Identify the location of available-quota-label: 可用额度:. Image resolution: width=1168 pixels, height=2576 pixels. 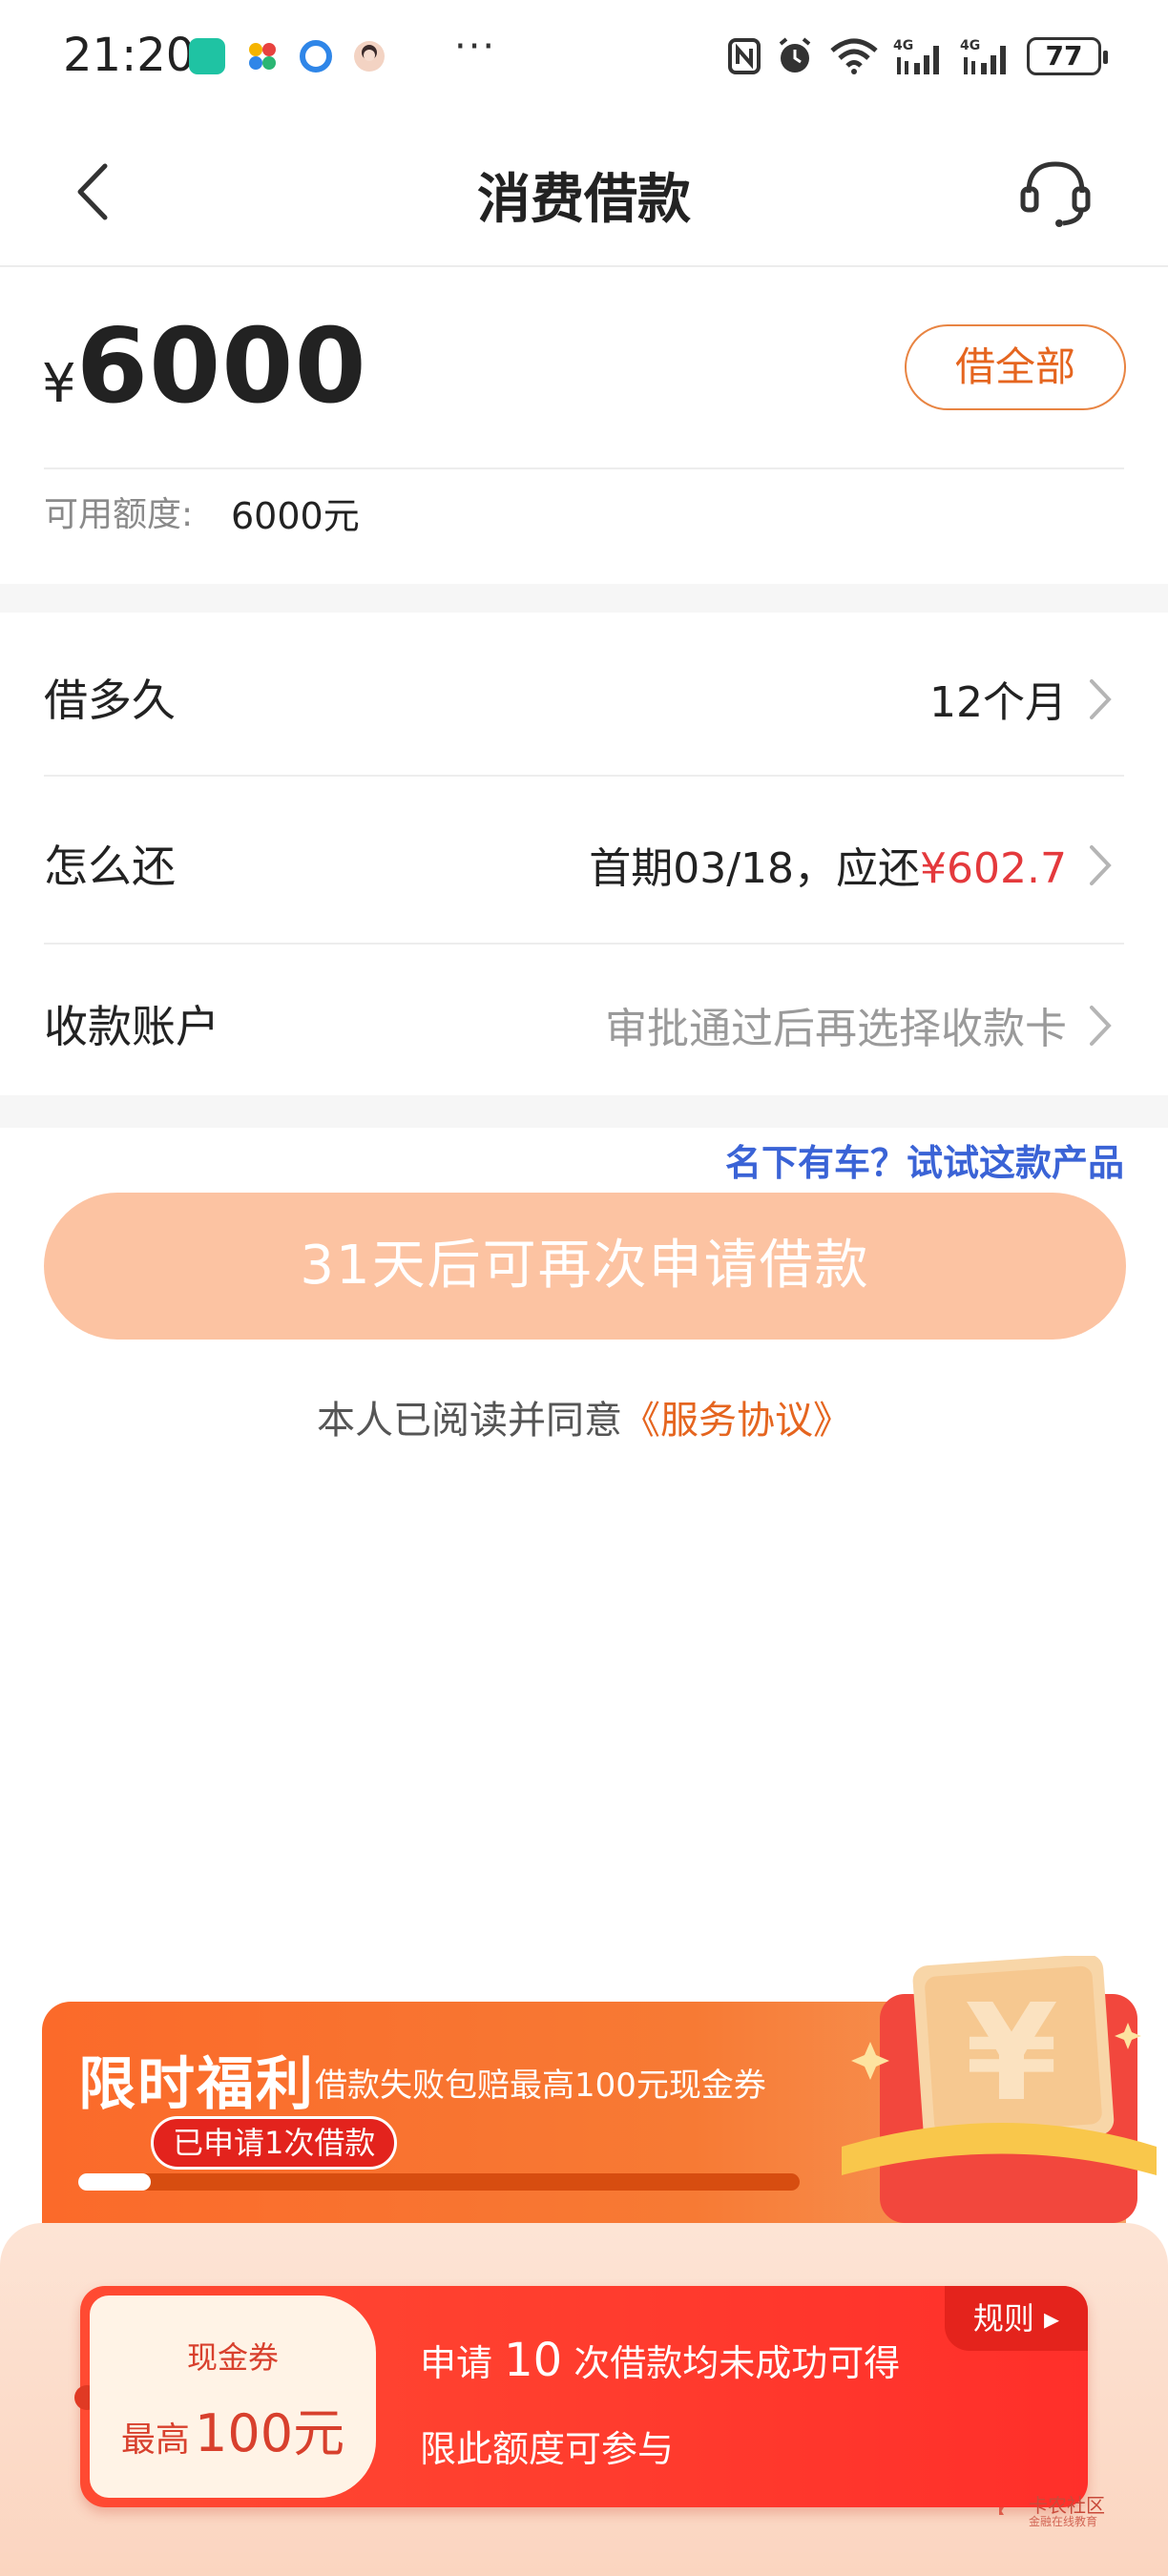
(119, 514).